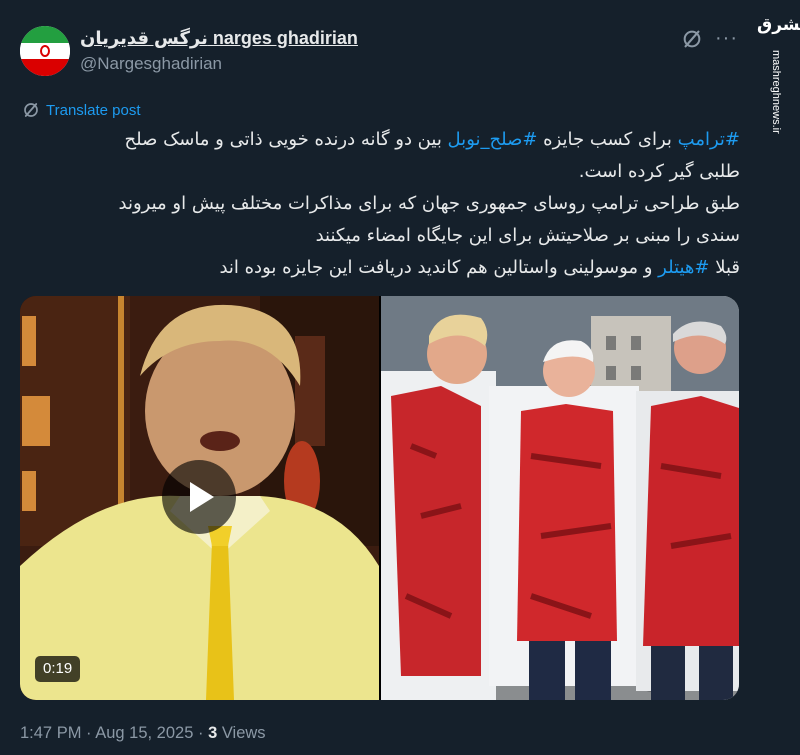  What do you see at coordinates (241, 733) in the screenshot?
I see `views-label: Views` at bounding box center [241, 733].